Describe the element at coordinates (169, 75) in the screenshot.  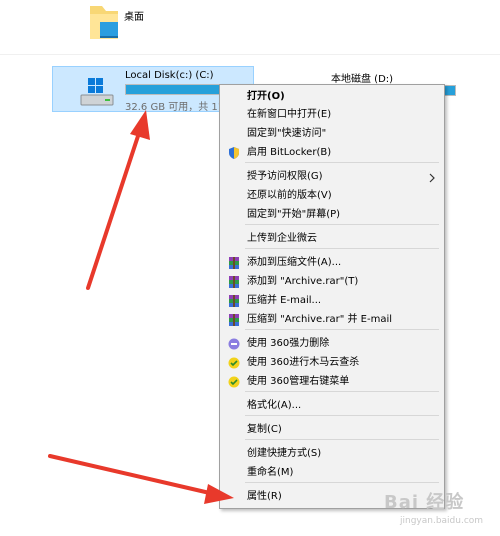
I see `drive-c-name: Local Disk(c:) (C:)` at that location.